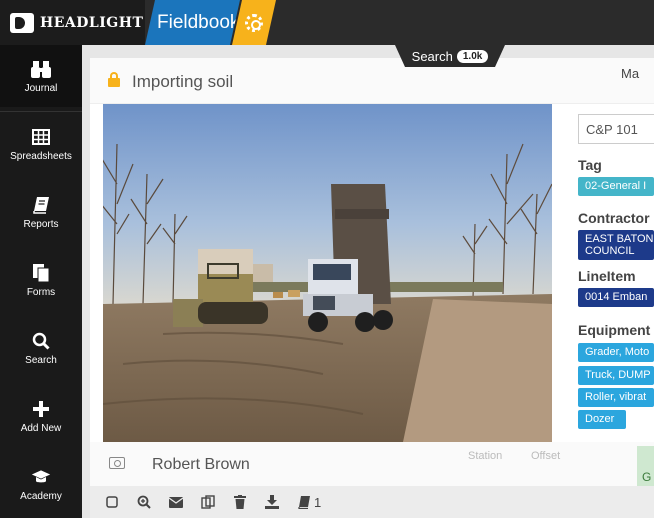 This screenshot has height=518, width=654. What do you see at coordinates (616, 397) in the screenshot?
I see `equipment-chip: Roller, vibrat` at bounding box center [616, 397].